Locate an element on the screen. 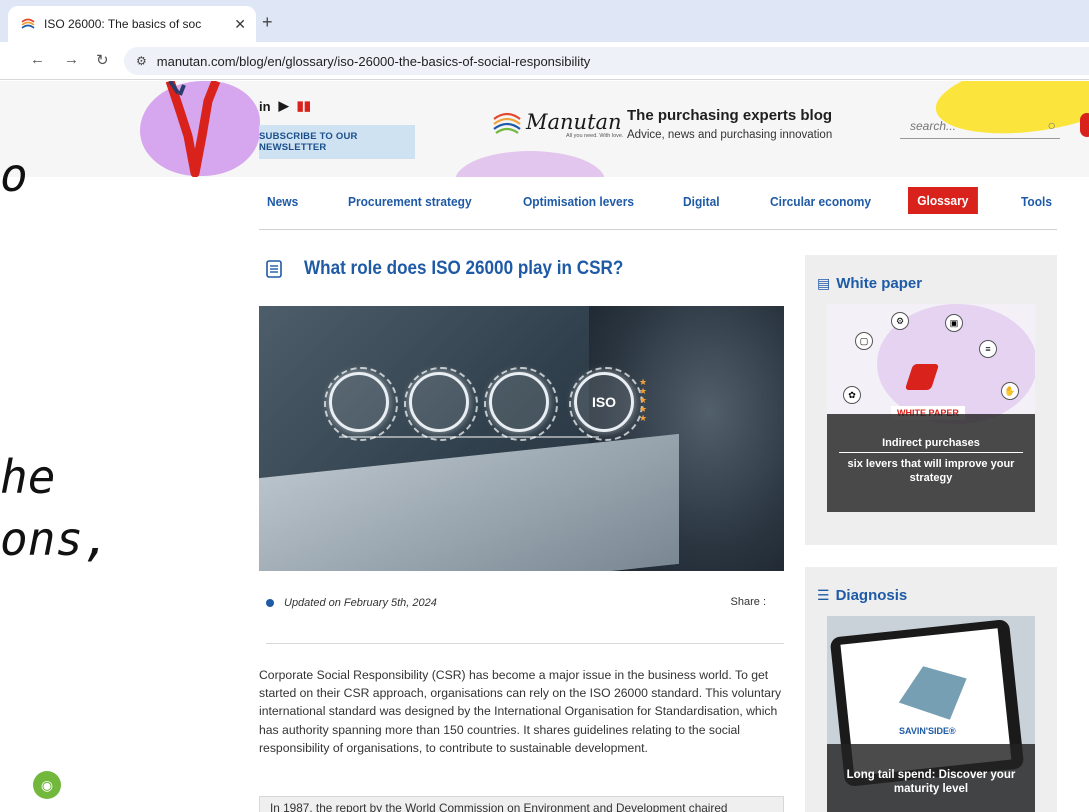 The image size is (1089, 812). white-paper-heading: ▤ White paper is located at coordinates (869, 283).